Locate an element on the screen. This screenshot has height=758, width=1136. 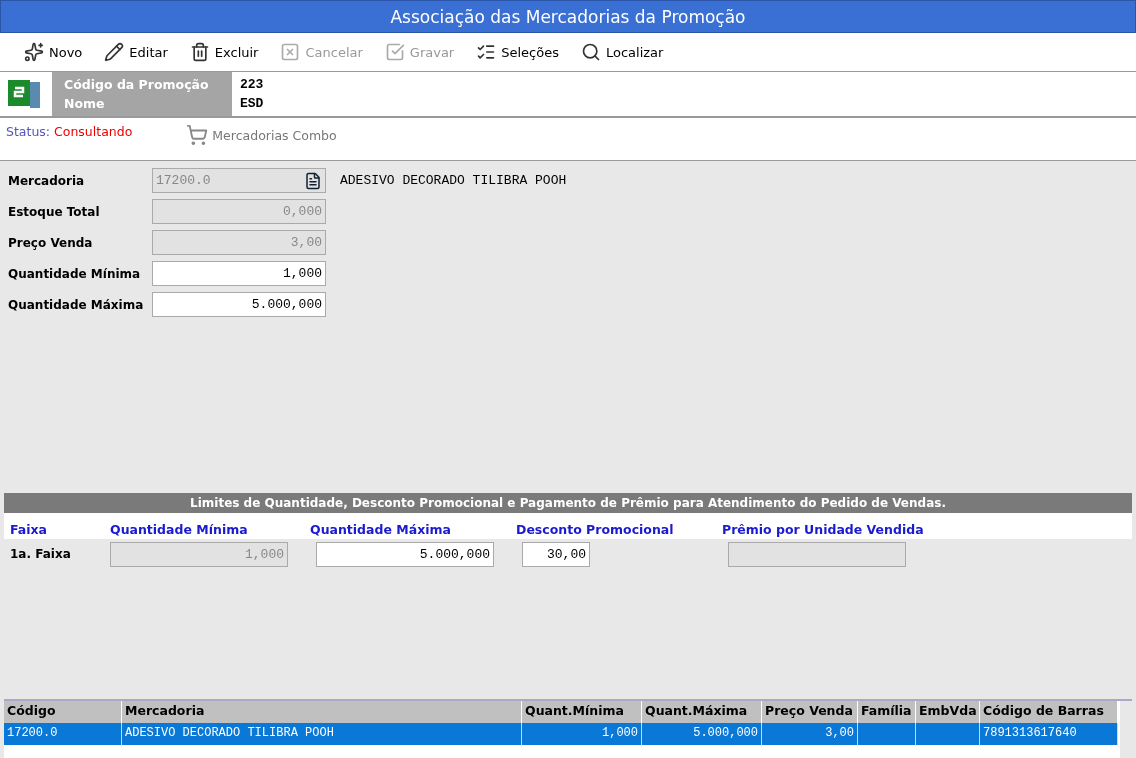
checklist-icon is located at coordinates (486, 52).